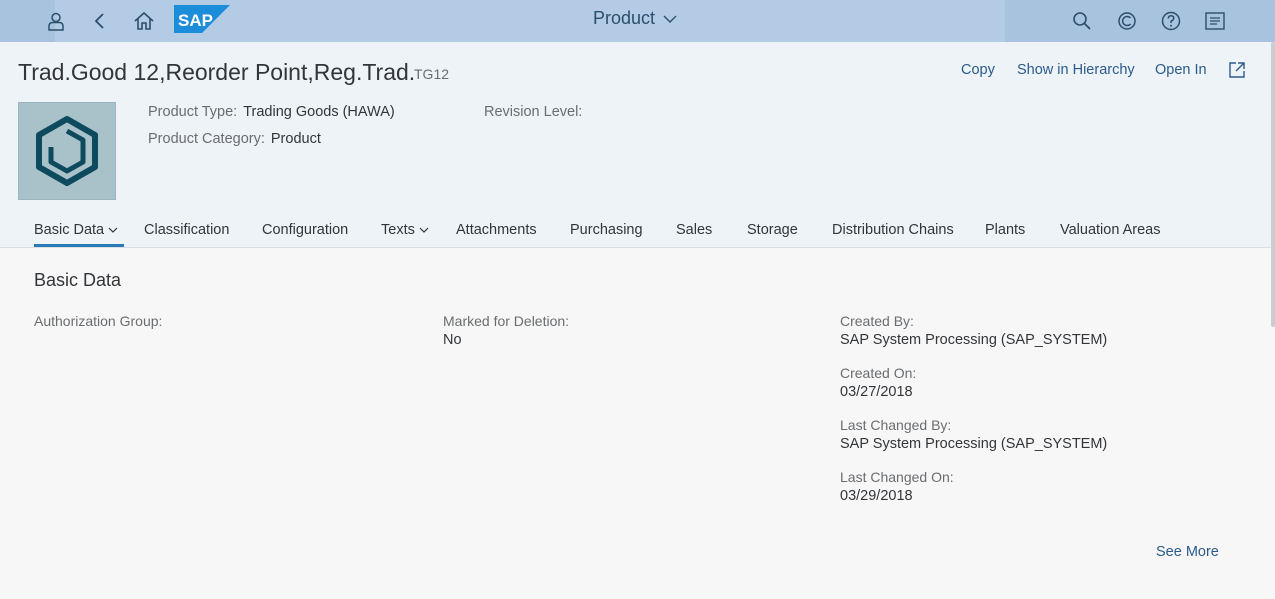 This screenshot has width=1275, height=599. I want to click on tab-basic-data: Basic Data, so click(76, 230).